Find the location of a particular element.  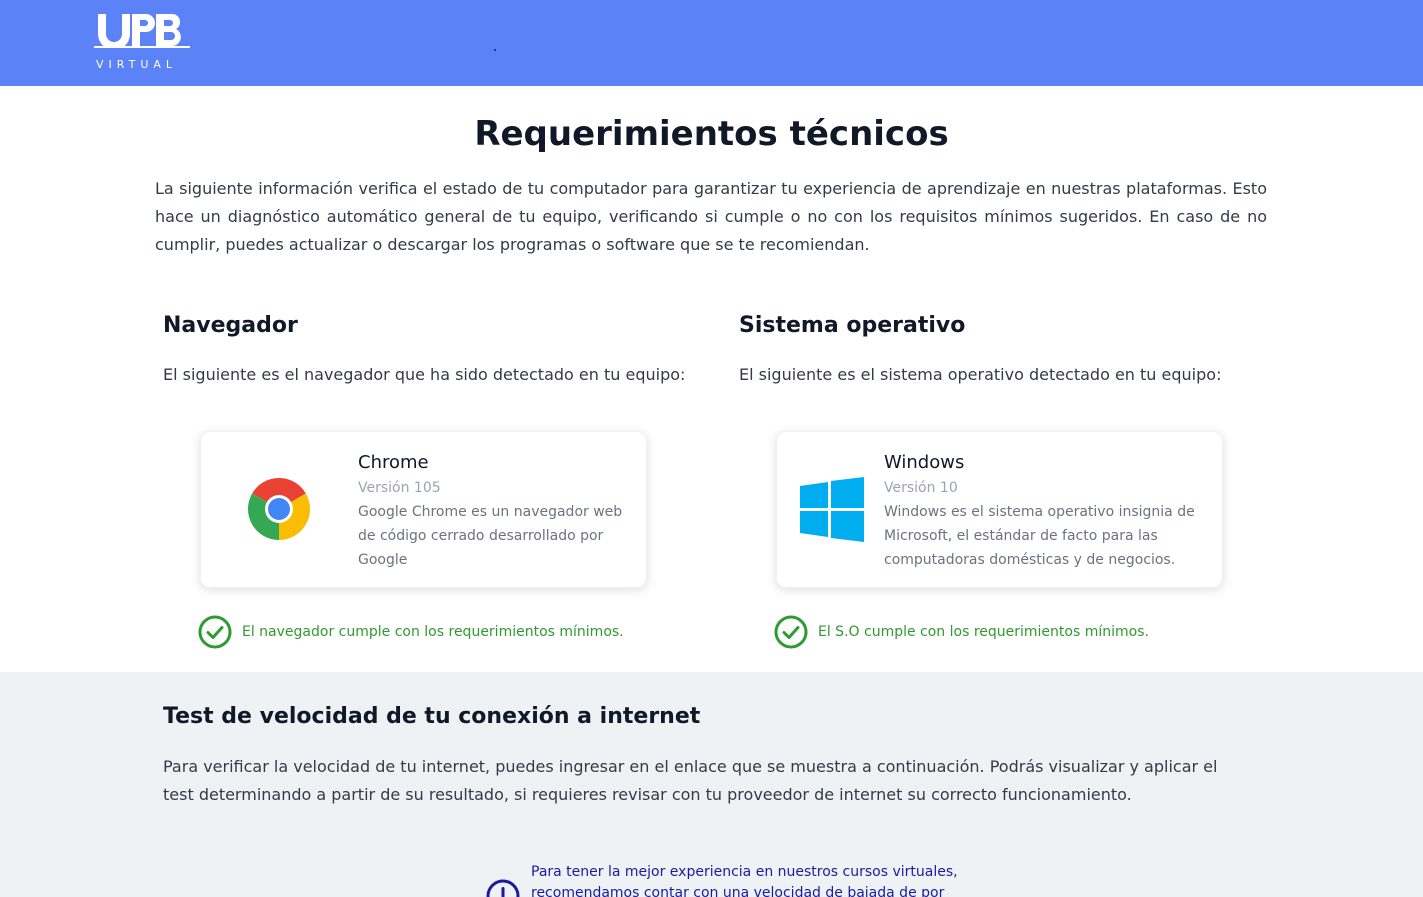

windows-icon is located at coordinates (832, 509).